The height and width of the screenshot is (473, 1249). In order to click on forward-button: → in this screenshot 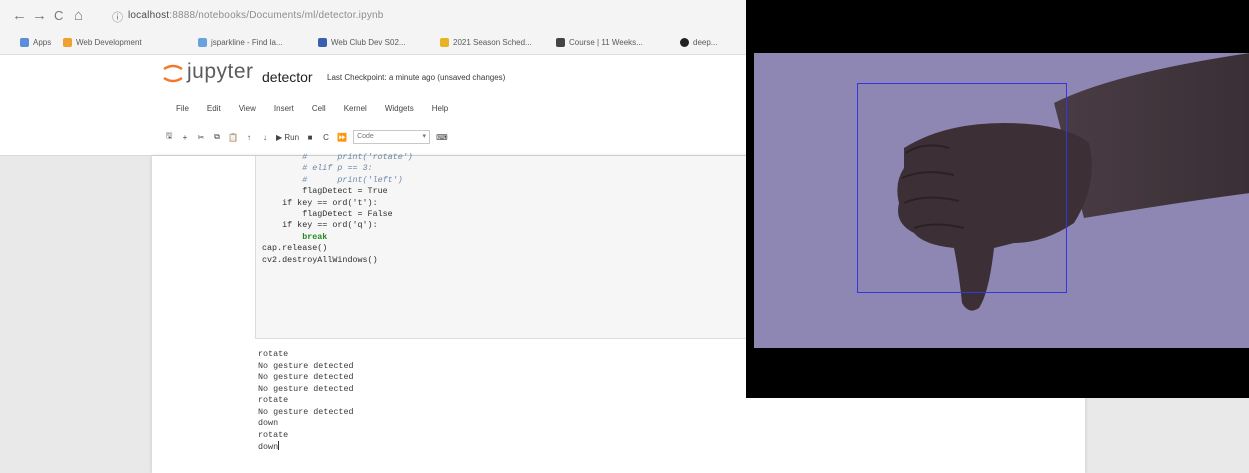, I will do `click(39, 16)`.